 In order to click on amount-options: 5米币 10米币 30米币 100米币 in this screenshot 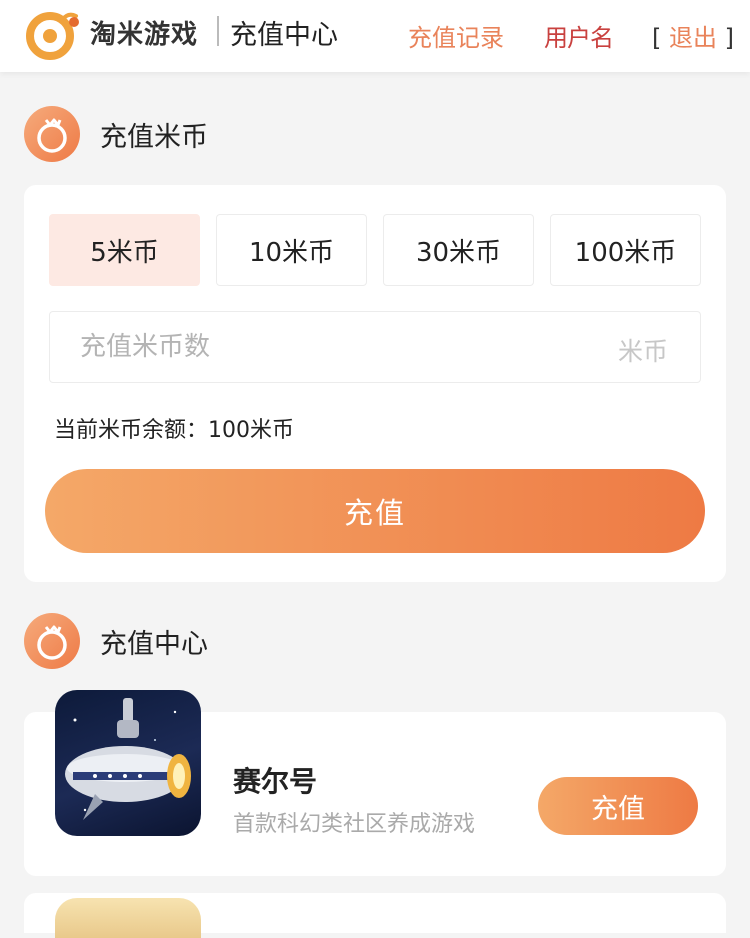, I will do `click(375, 250)`.